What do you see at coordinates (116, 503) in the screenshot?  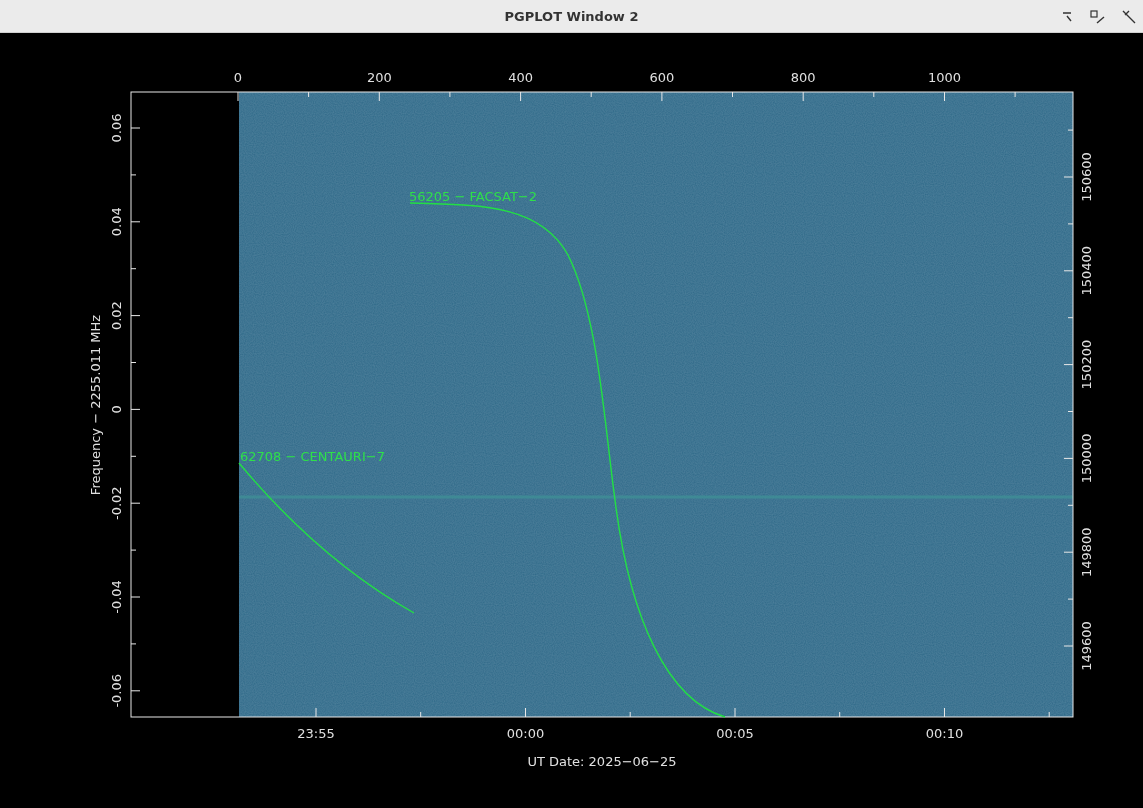 I see `tick-label: -0.02` at bounding box center [116, 503].